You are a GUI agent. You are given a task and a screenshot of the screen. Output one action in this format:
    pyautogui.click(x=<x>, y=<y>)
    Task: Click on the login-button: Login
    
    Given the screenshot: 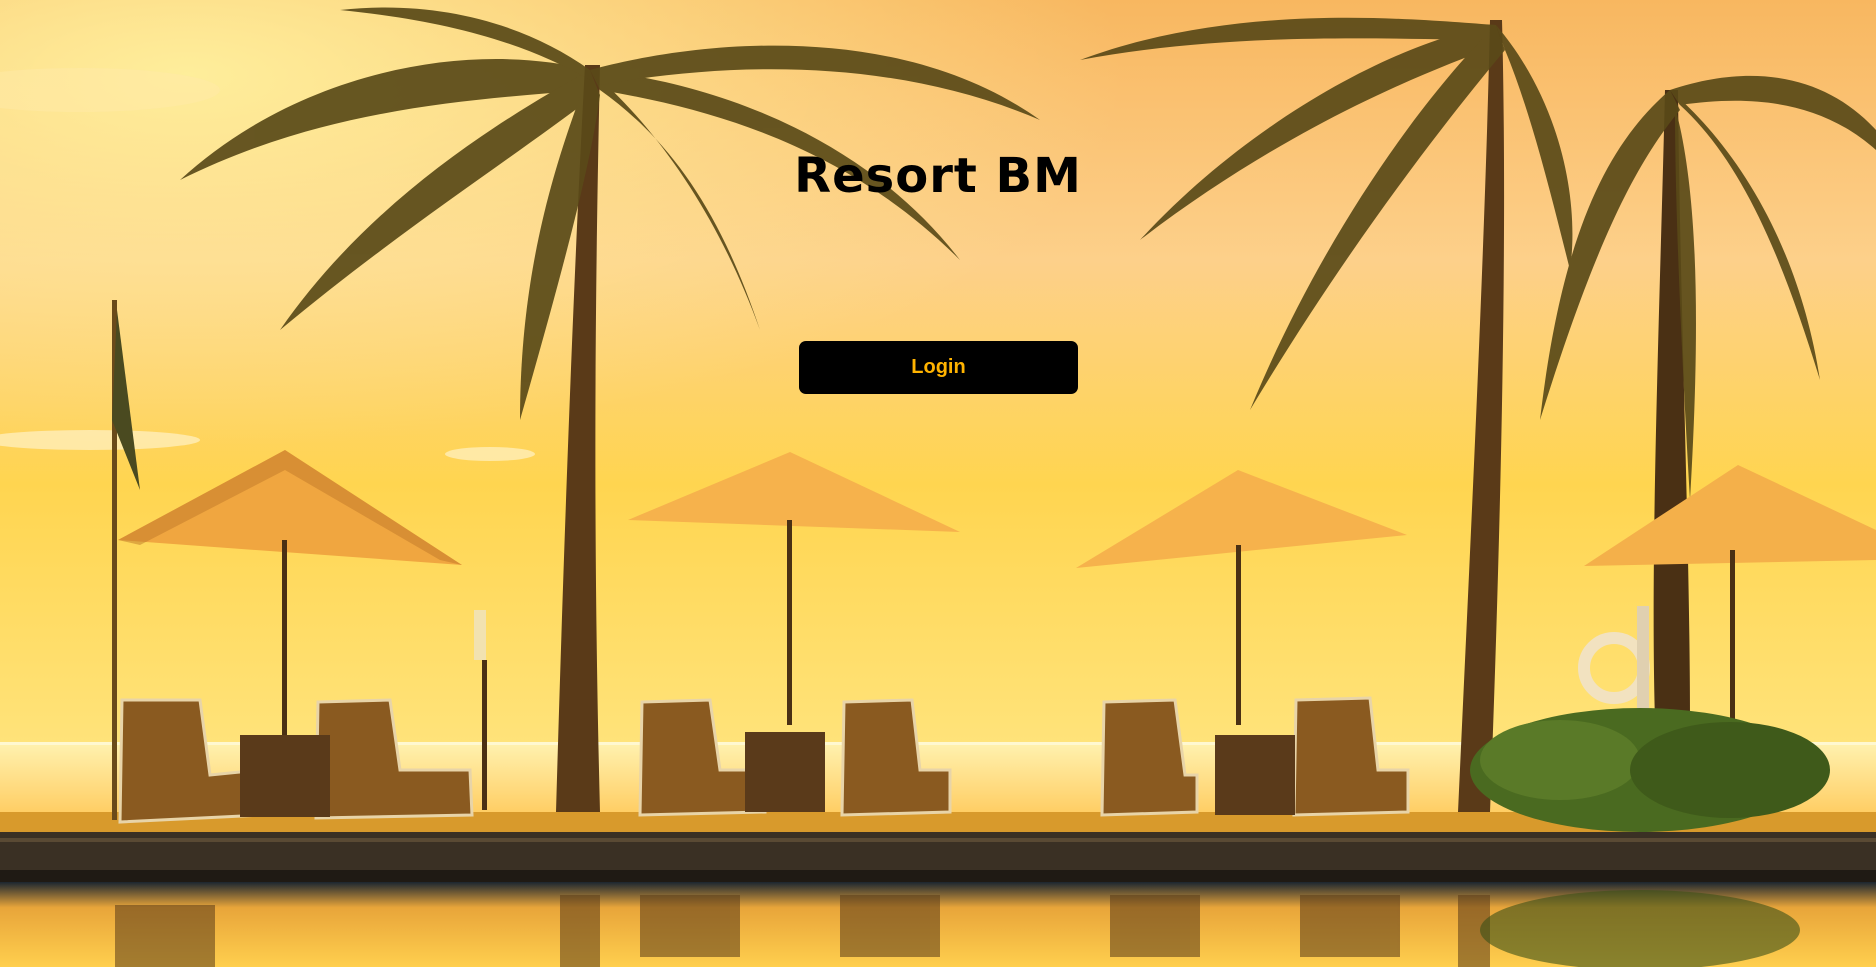 What is the action you would take?
    pyautogui.click(x=938, y=367)
    